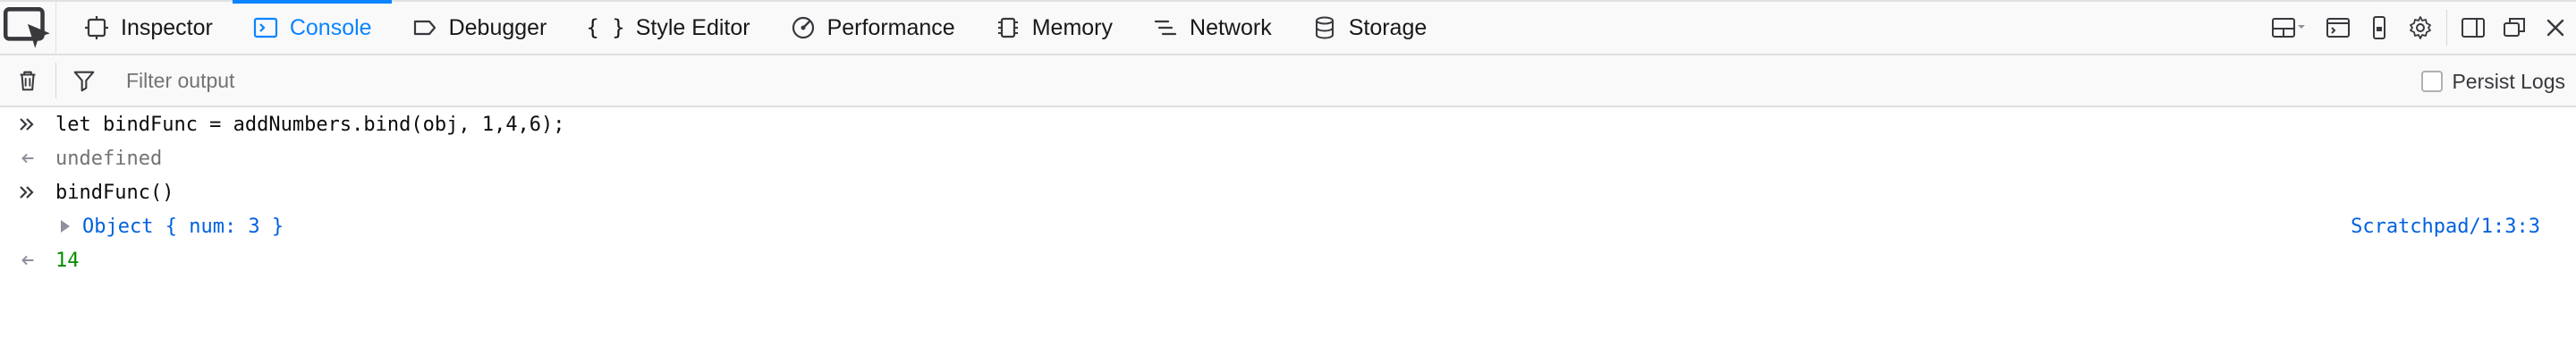  What do you see at coordinates (2508, 81) in the screenshot?
I see `persist-logs-label: Persist Logs` at bounding box center [2508, 81].